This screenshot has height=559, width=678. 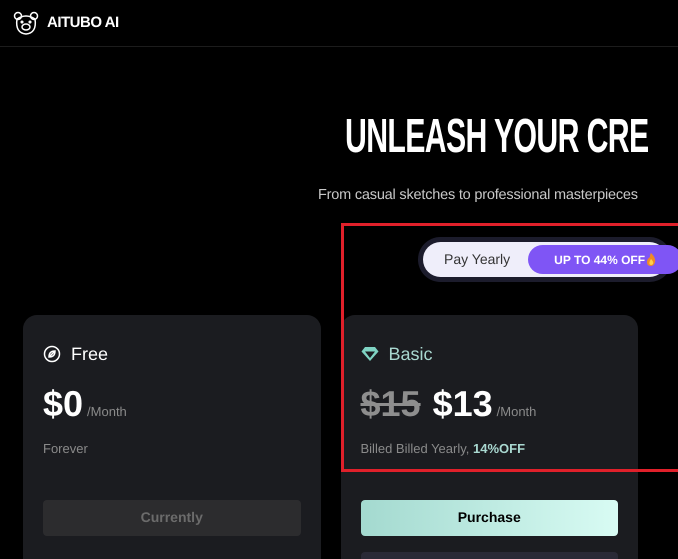 What do you see at coordinates (26, 23) in the screenshot?
I see `bear-logo-icon` at bounding box center [26, 23].